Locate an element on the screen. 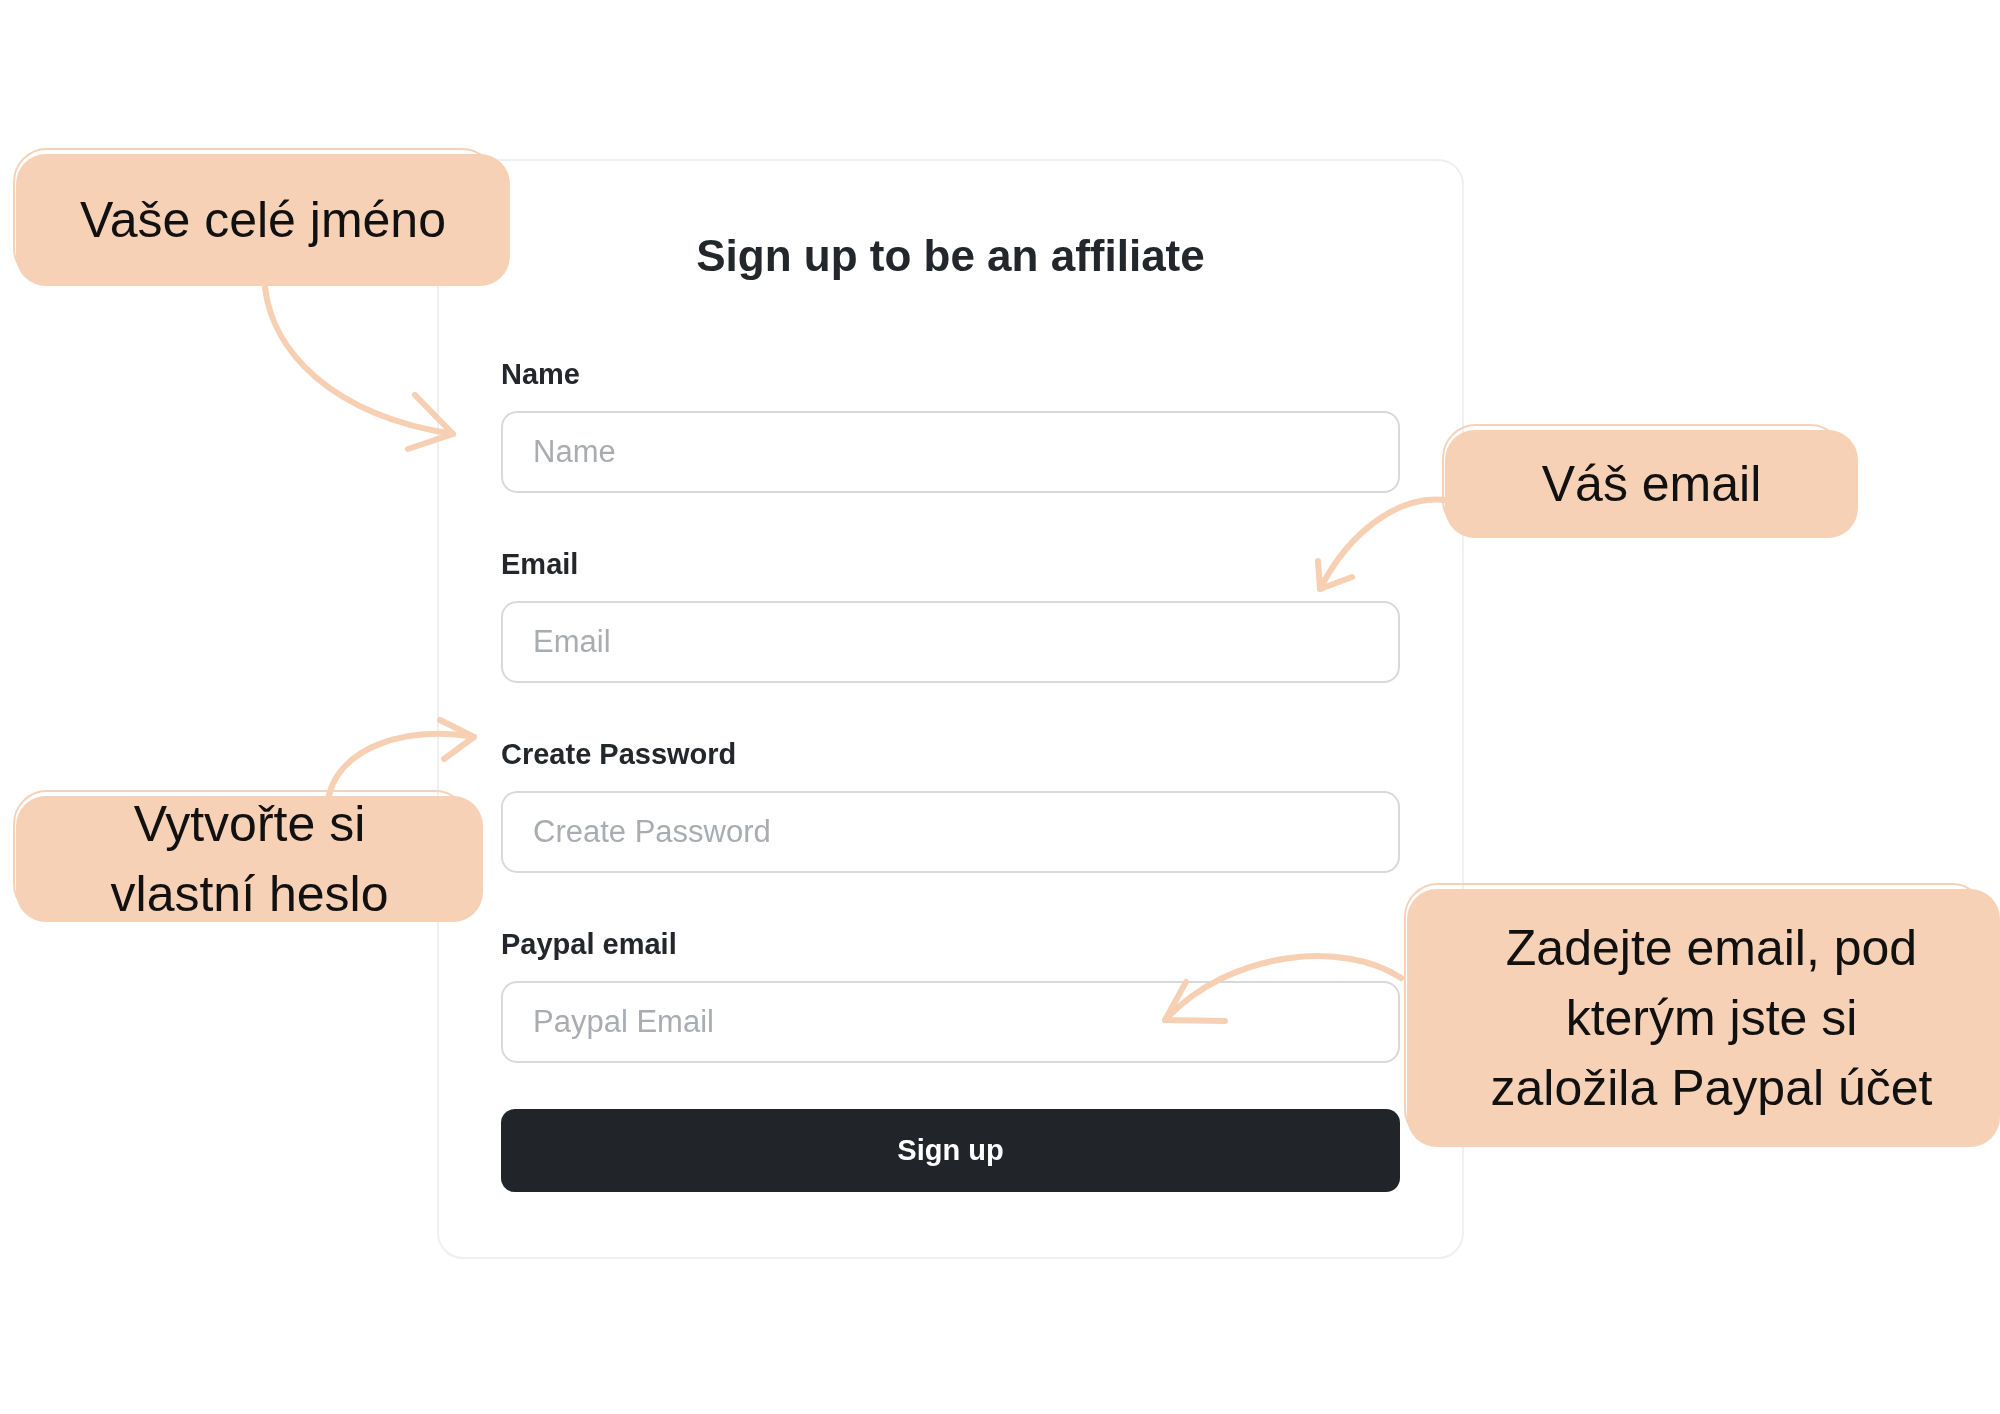  form-title: Sign up to be an affiliate is located at coordinates (950, 256).